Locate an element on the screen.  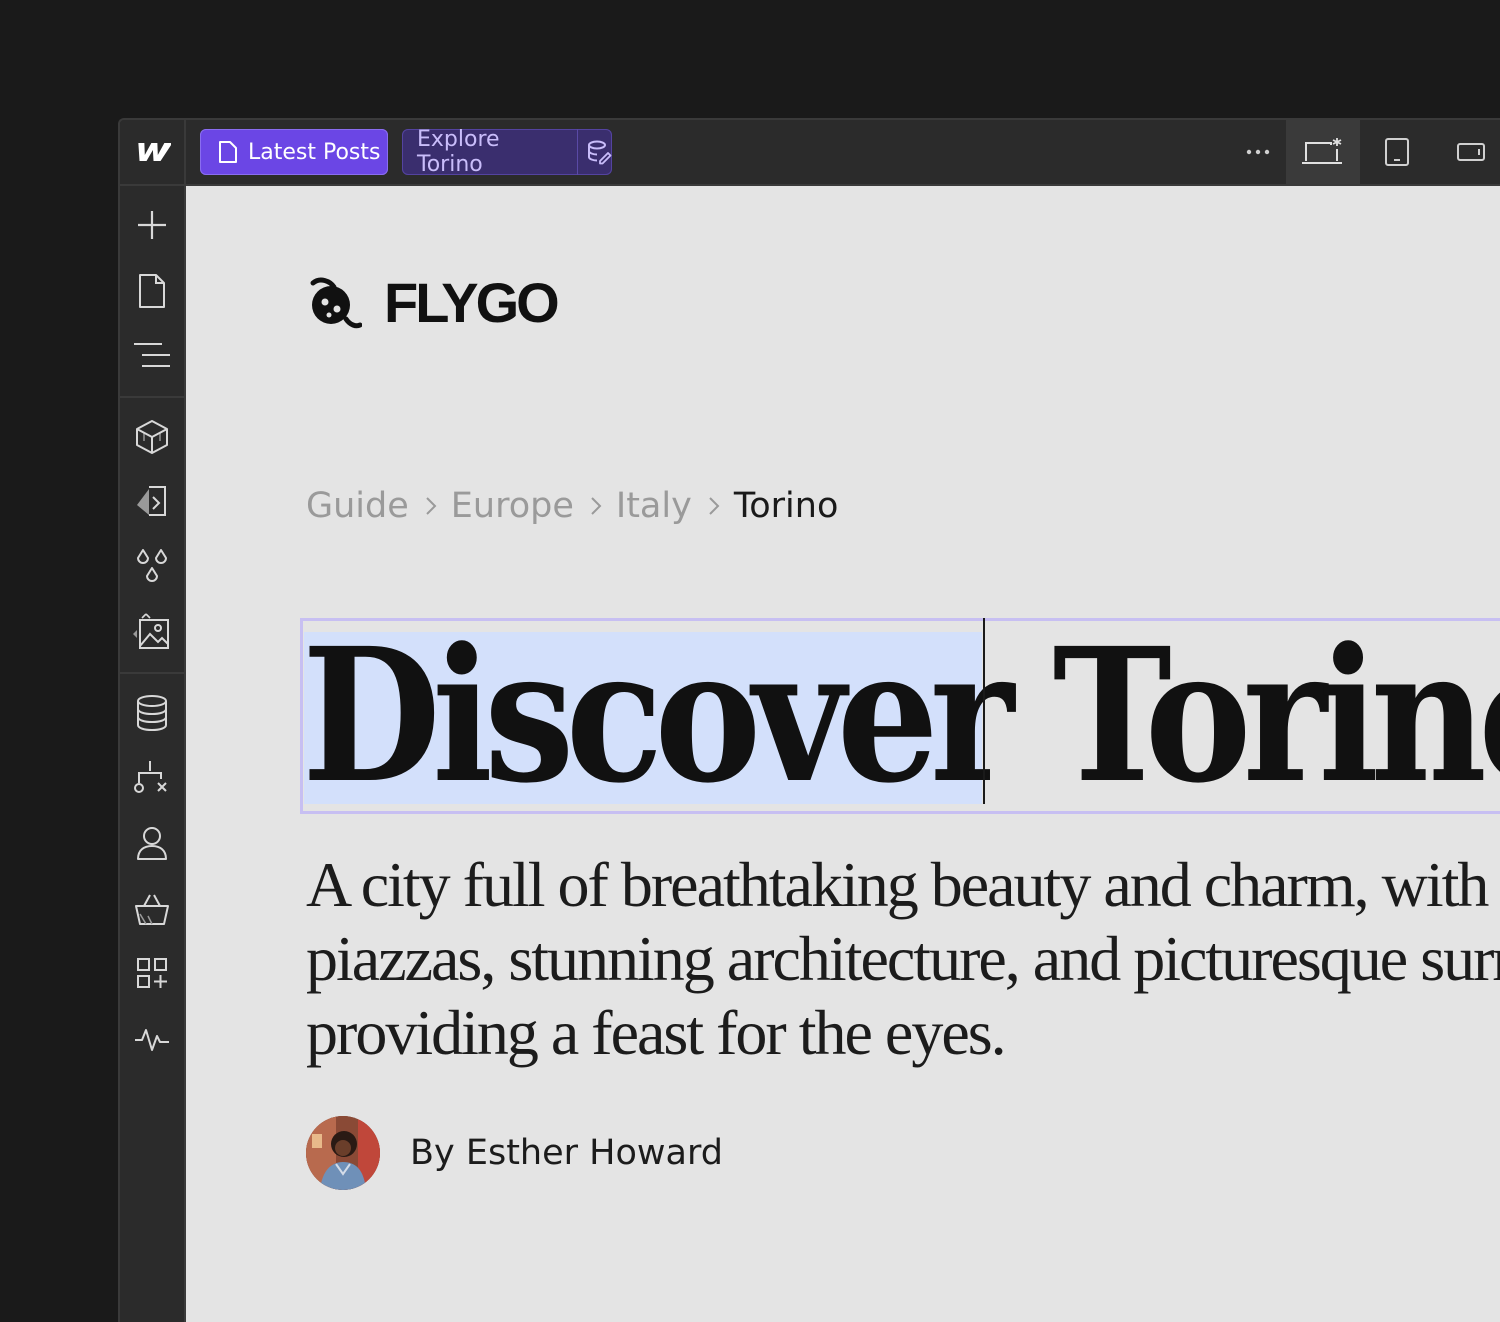
breadcrumb-current: Torino is located at coordinates (786, 506).